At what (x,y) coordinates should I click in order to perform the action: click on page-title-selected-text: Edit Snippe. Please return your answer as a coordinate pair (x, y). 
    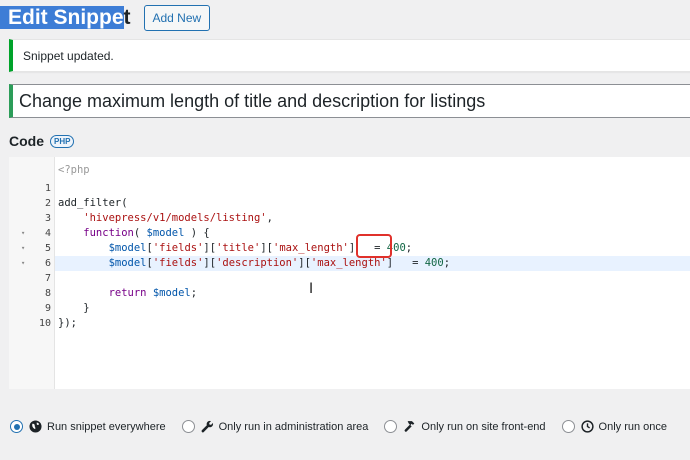
    Looking at the image, I should click on (62, 17).